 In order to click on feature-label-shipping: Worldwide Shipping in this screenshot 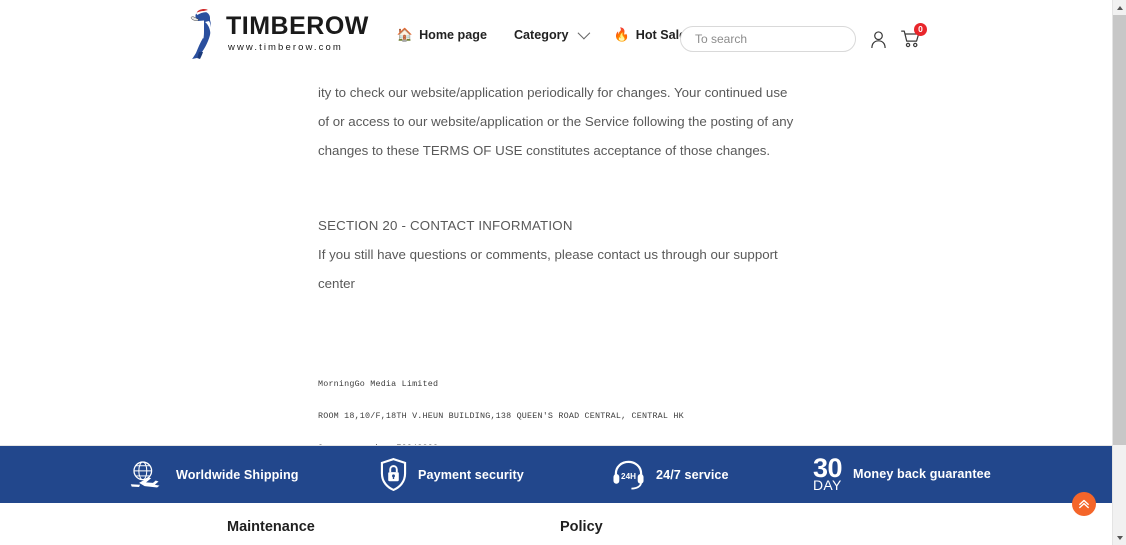, I will do `click(237, 474)`.